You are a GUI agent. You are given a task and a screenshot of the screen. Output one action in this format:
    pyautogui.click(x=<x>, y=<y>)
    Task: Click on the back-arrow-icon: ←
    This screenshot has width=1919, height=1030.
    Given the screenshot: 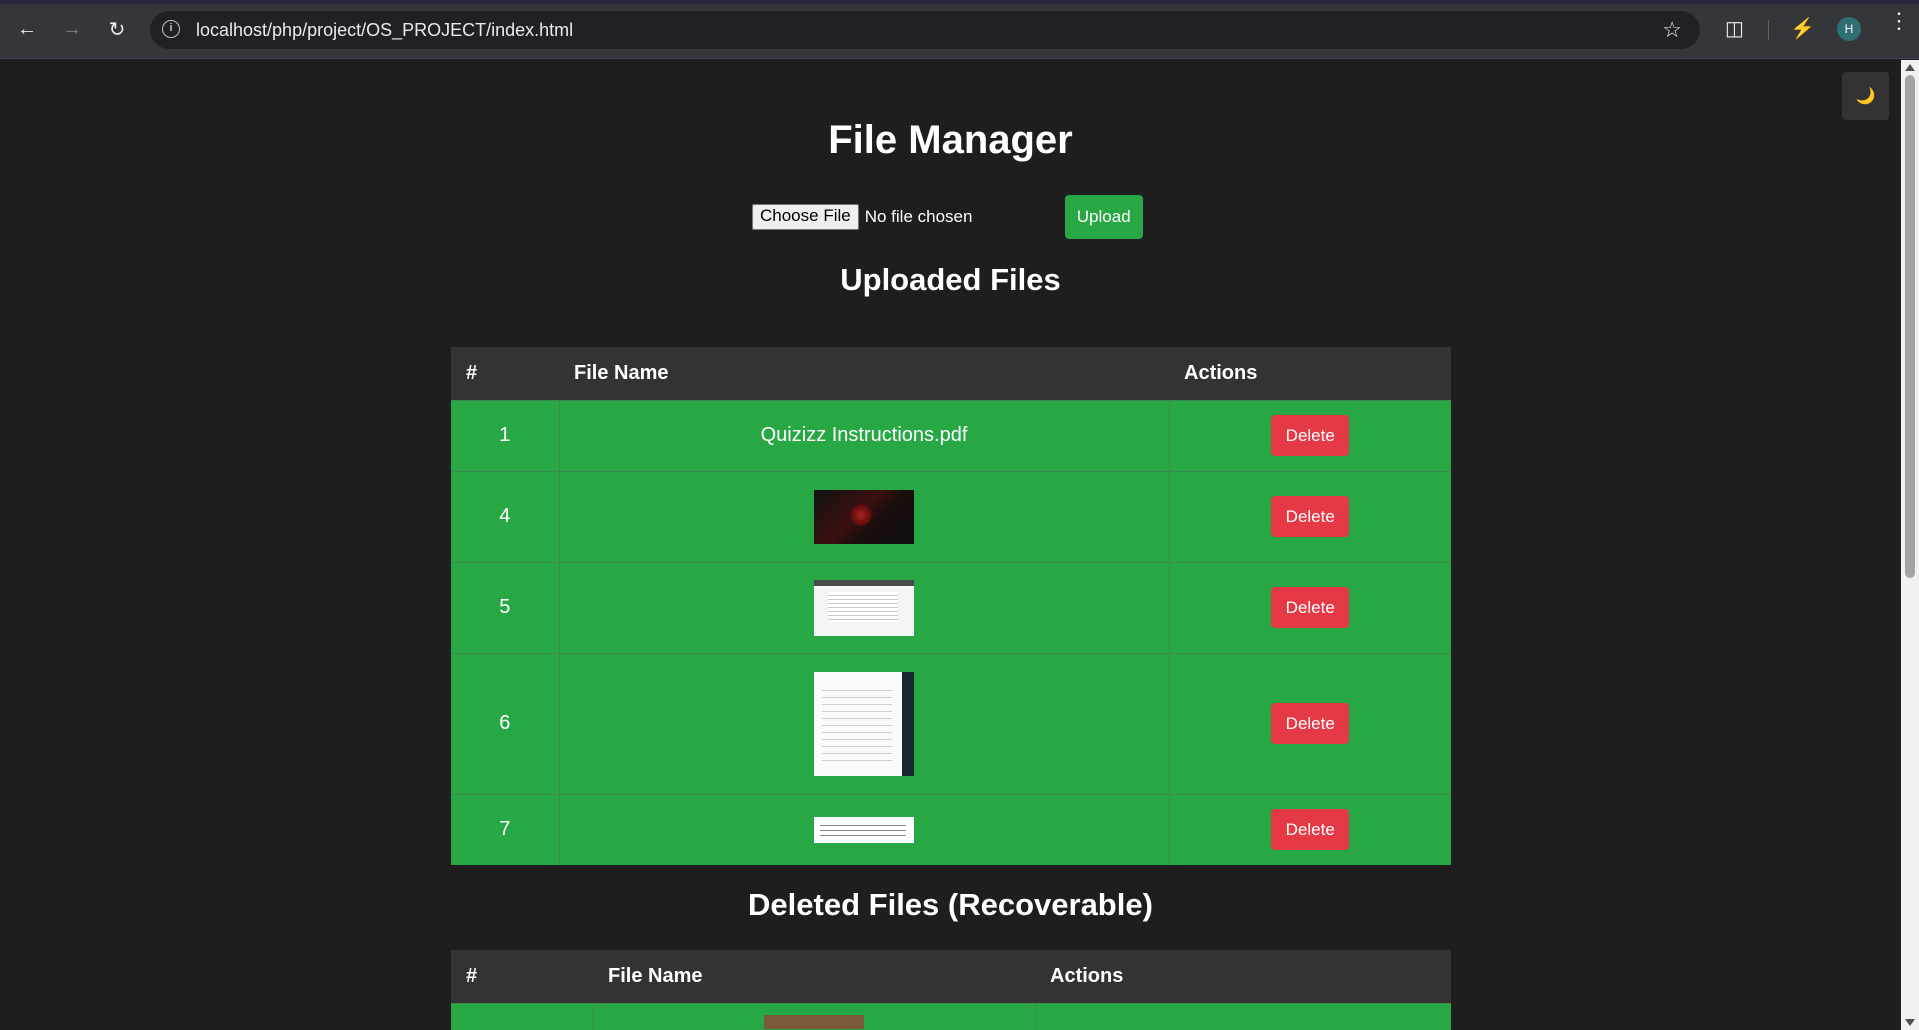 What is the action you would take?
    pyautogui.click(x=27, y=29)
    